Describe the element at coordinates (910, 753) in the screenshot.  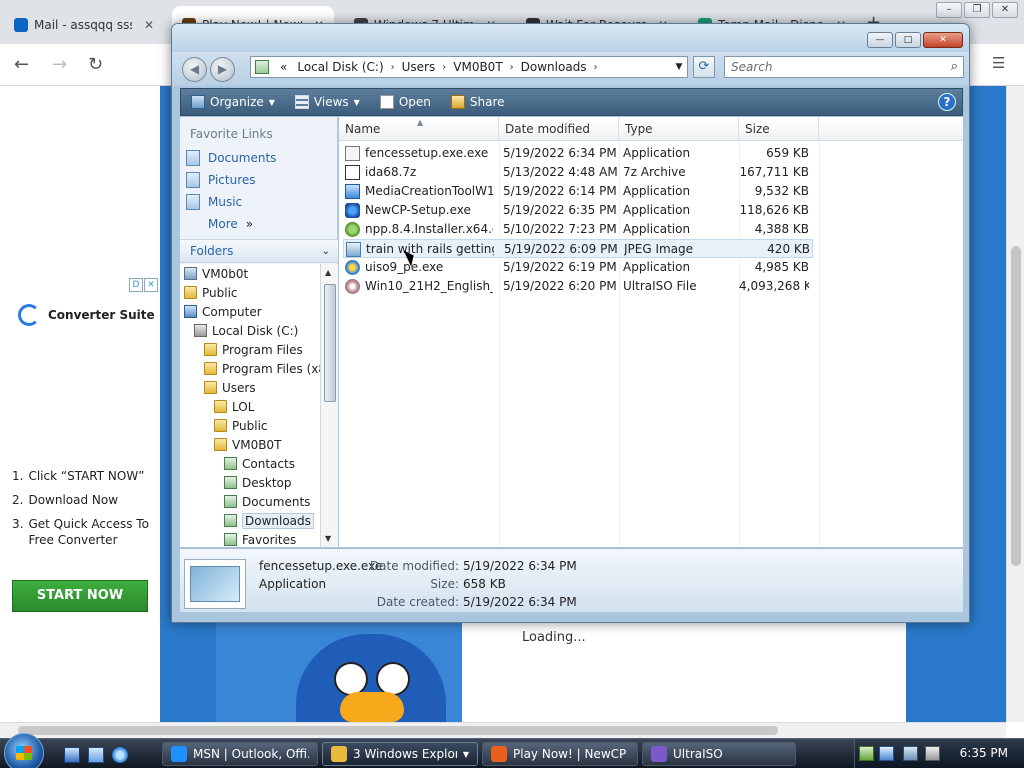
I see `network-icon` at that location.